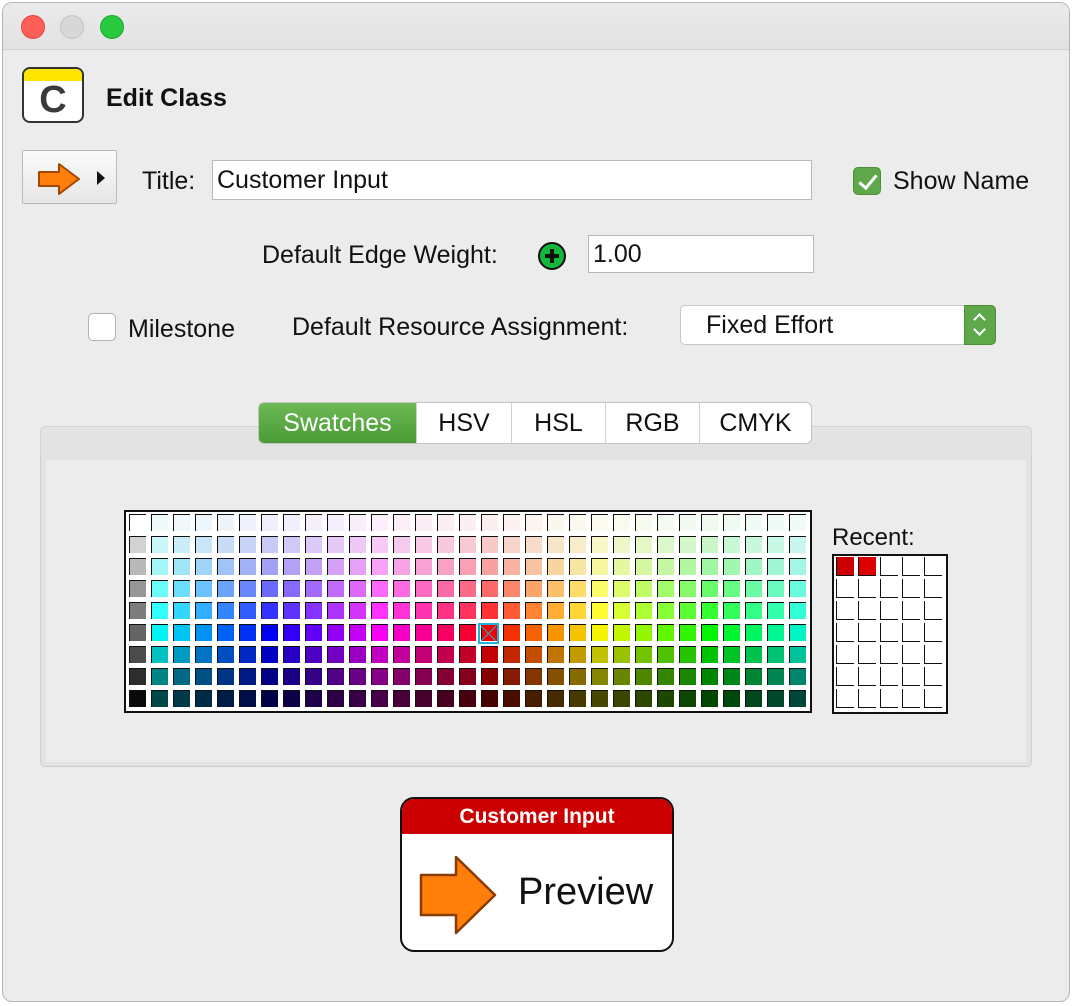 This screenshot has height=1006, width=1074. I want to click on shape-picker-button, so click(69, 177).